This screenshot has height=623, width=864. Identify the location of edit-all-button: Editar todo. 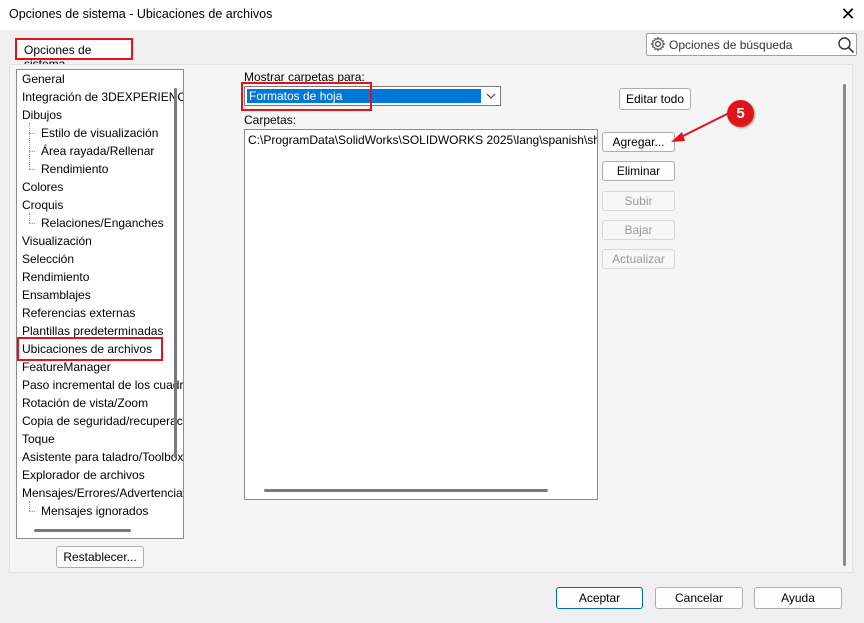
(655, 99).